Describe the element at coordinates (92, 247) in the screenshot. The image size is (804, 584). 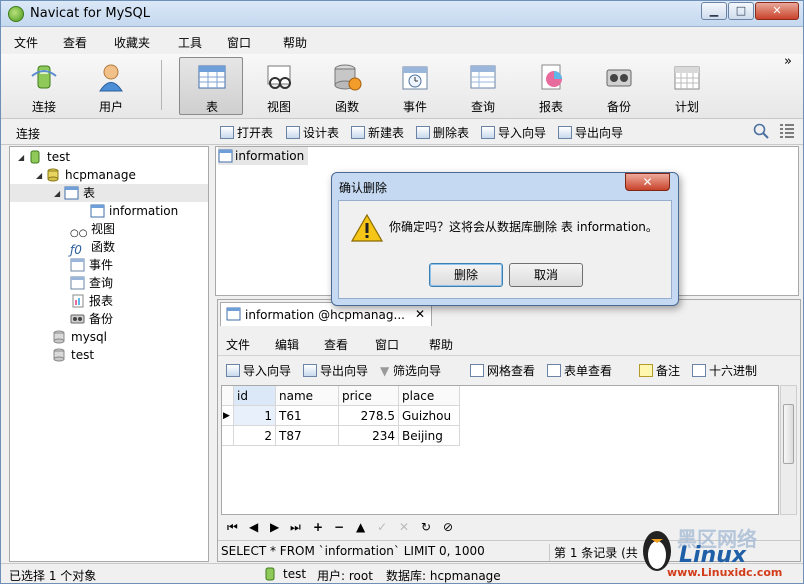
I see `tree-functions-node: ƒ0 函数` at that location.